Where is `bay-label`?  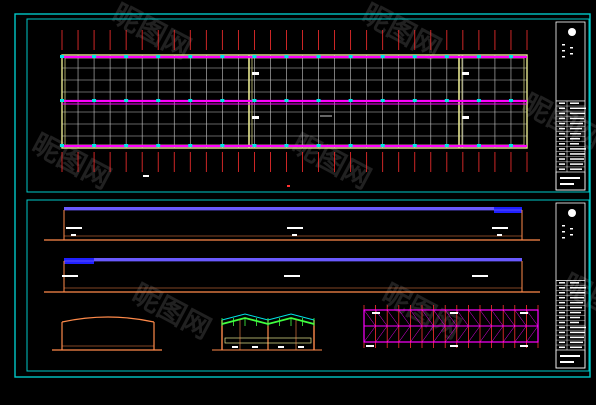
bay-label is located at coordinates (465, 73).